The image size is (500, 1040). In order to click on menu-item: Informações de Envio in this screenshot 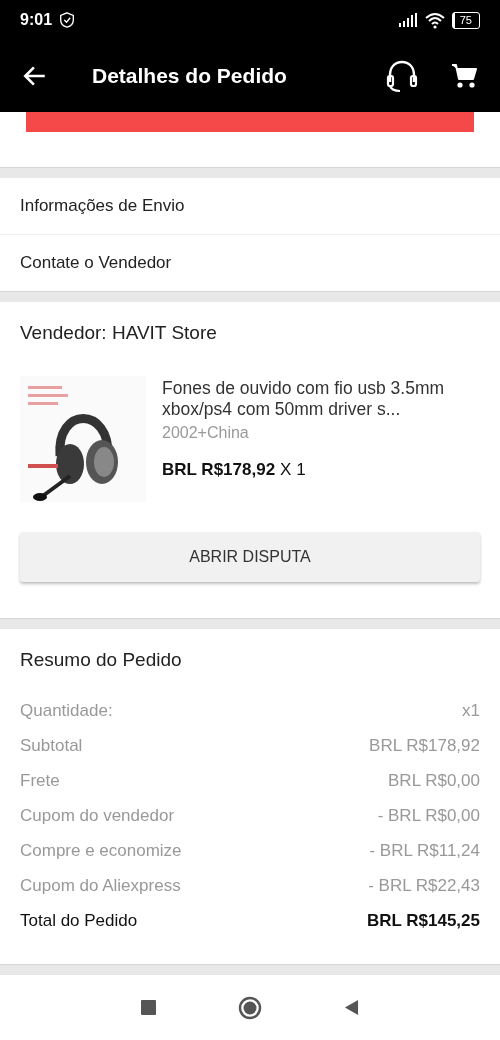, I will do `click(250, 206)`.